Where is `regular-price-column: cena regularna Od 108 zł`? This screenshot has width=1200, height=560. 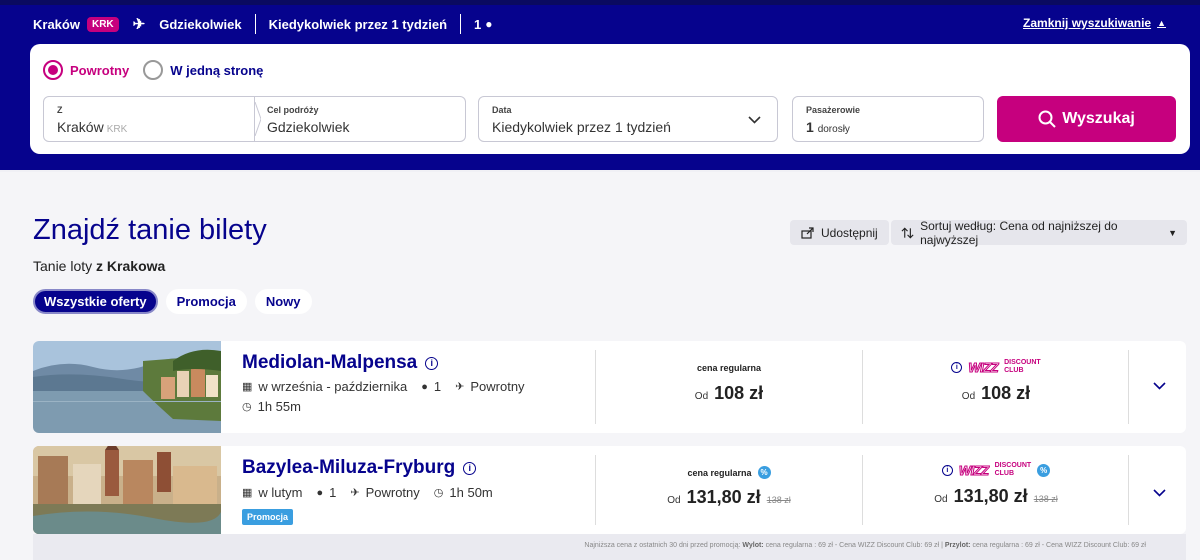 regular-price-column: cena regularna Od 108 zł is located at coordinates (729, 387).